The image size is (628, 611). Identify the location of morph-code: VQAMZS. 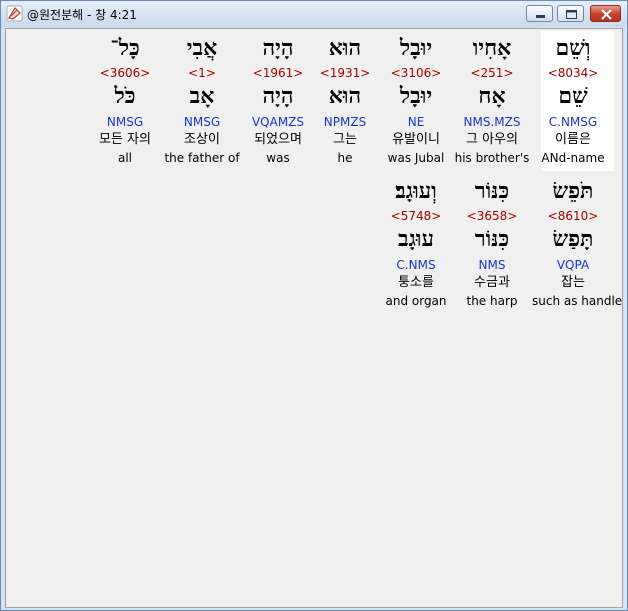
(278, 122).